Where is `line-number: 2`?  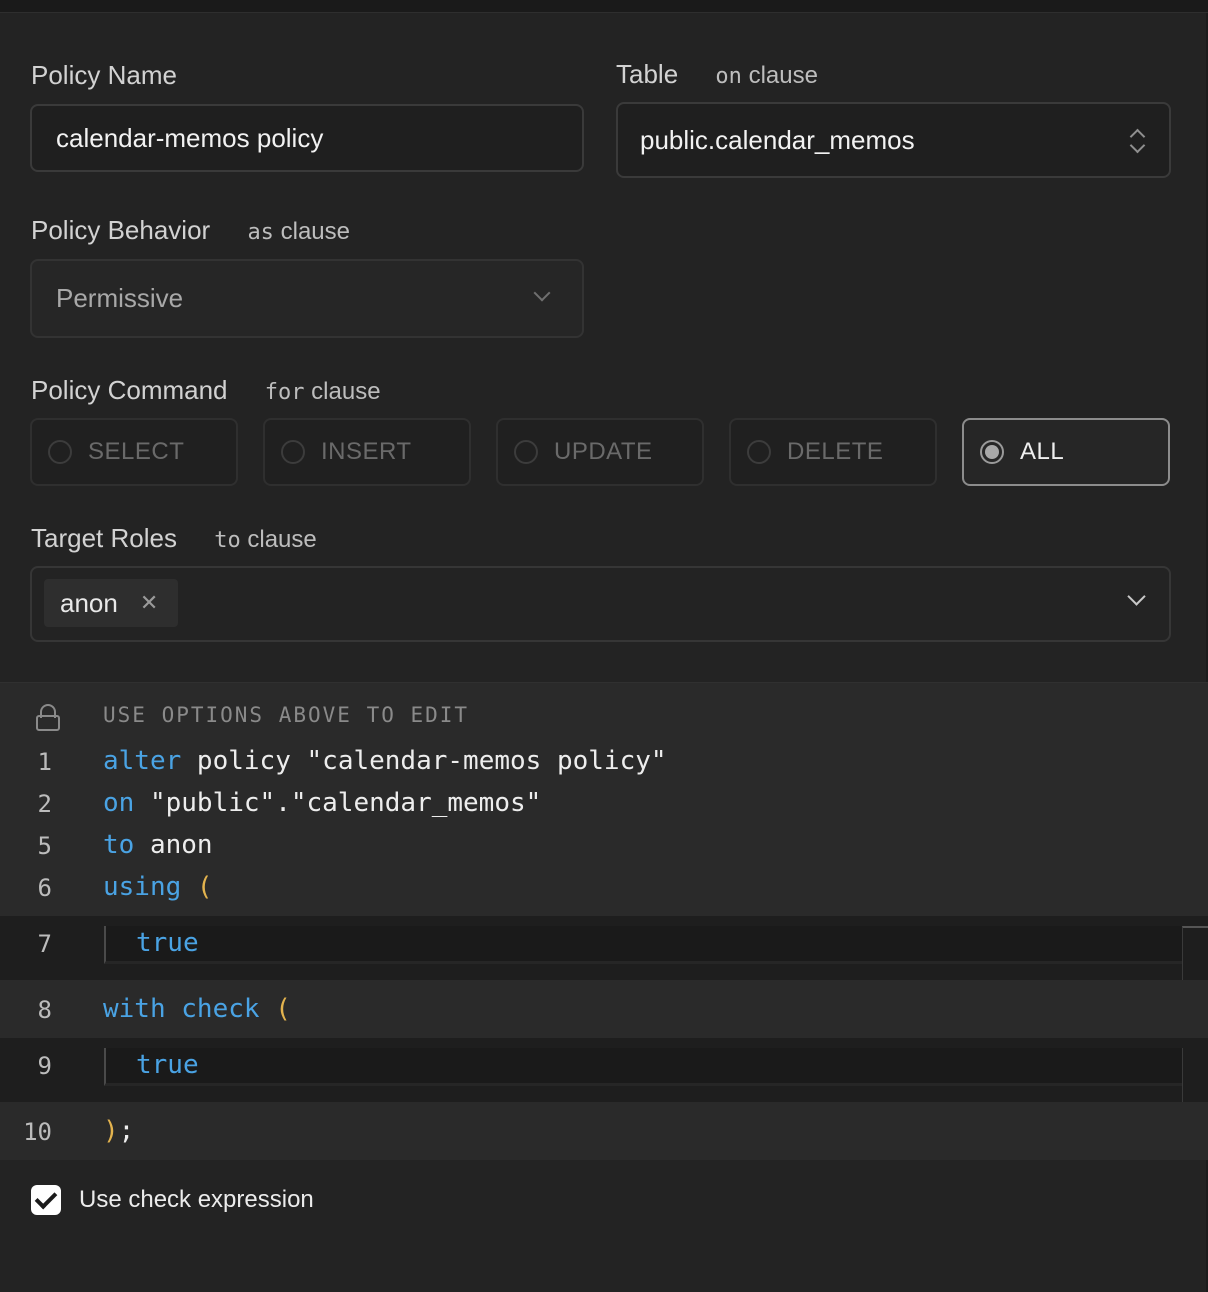 line-number: 2 is located at coordinates (44, 804).